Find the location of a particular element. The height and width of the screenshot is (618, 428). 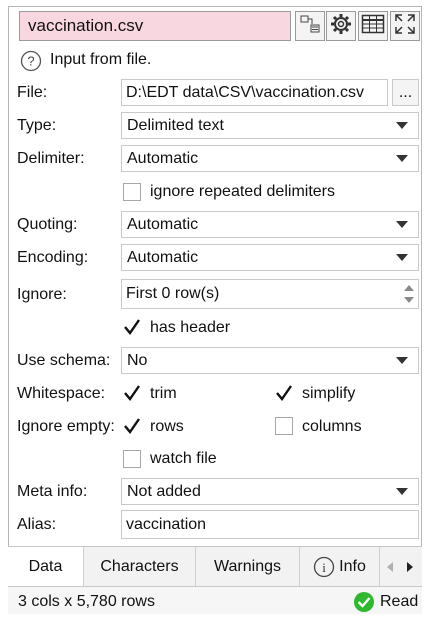

check-circle-icon is located at coordinates (364, 602).